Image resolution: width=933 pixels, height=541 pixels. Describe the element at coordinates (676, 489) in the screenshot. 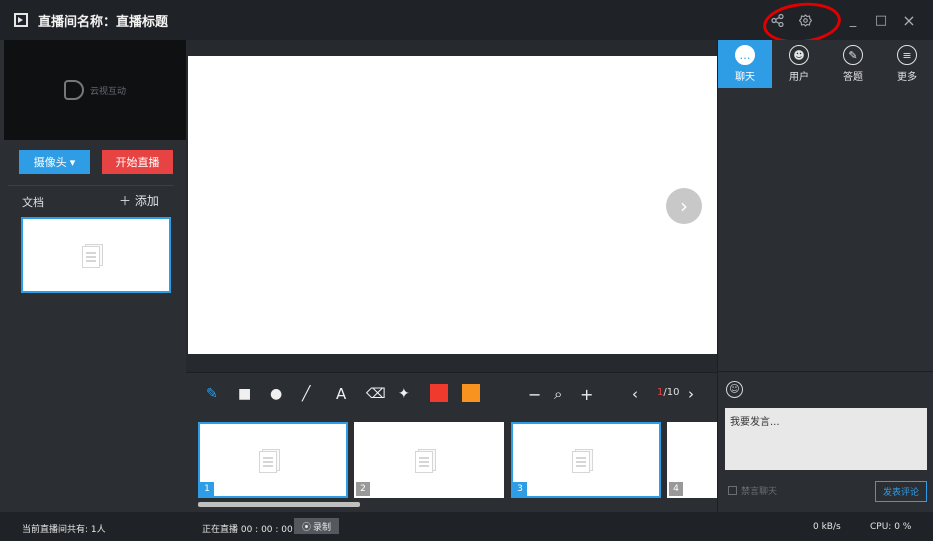

I see `page-number: 4` at that location.